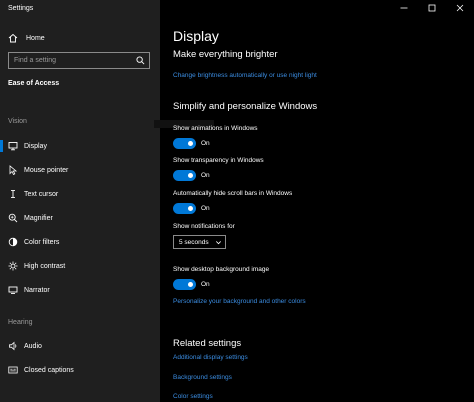 This screenshot has width=474, height=402. What do you see at coordinates (221, 269) in the screenshot?
I see `background-label: Show desktop background image` at bounding box center [221, 269].